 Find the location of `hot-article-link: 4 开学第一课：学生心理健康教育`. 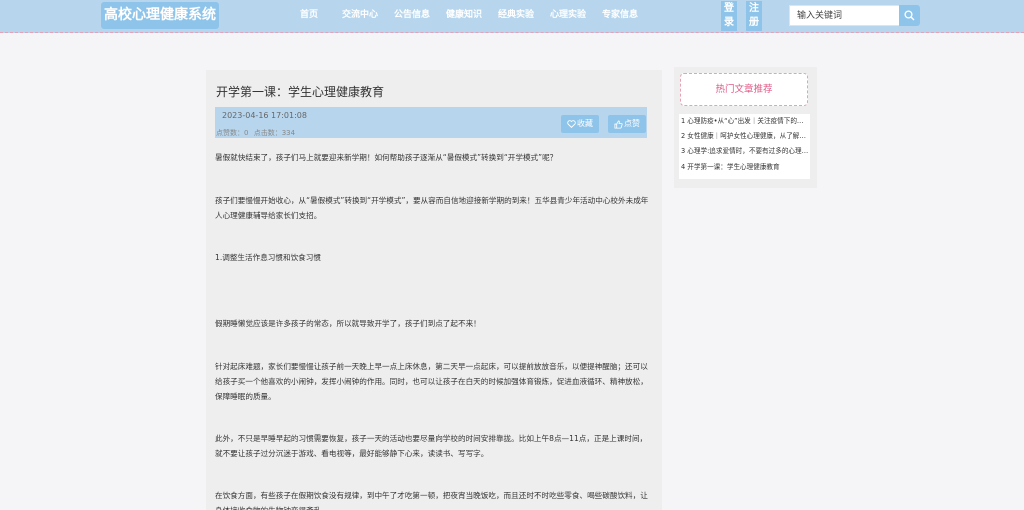

hot-article-link: 4 开学第一课：学生心理健康教育 is located at coordinates (745, 167).